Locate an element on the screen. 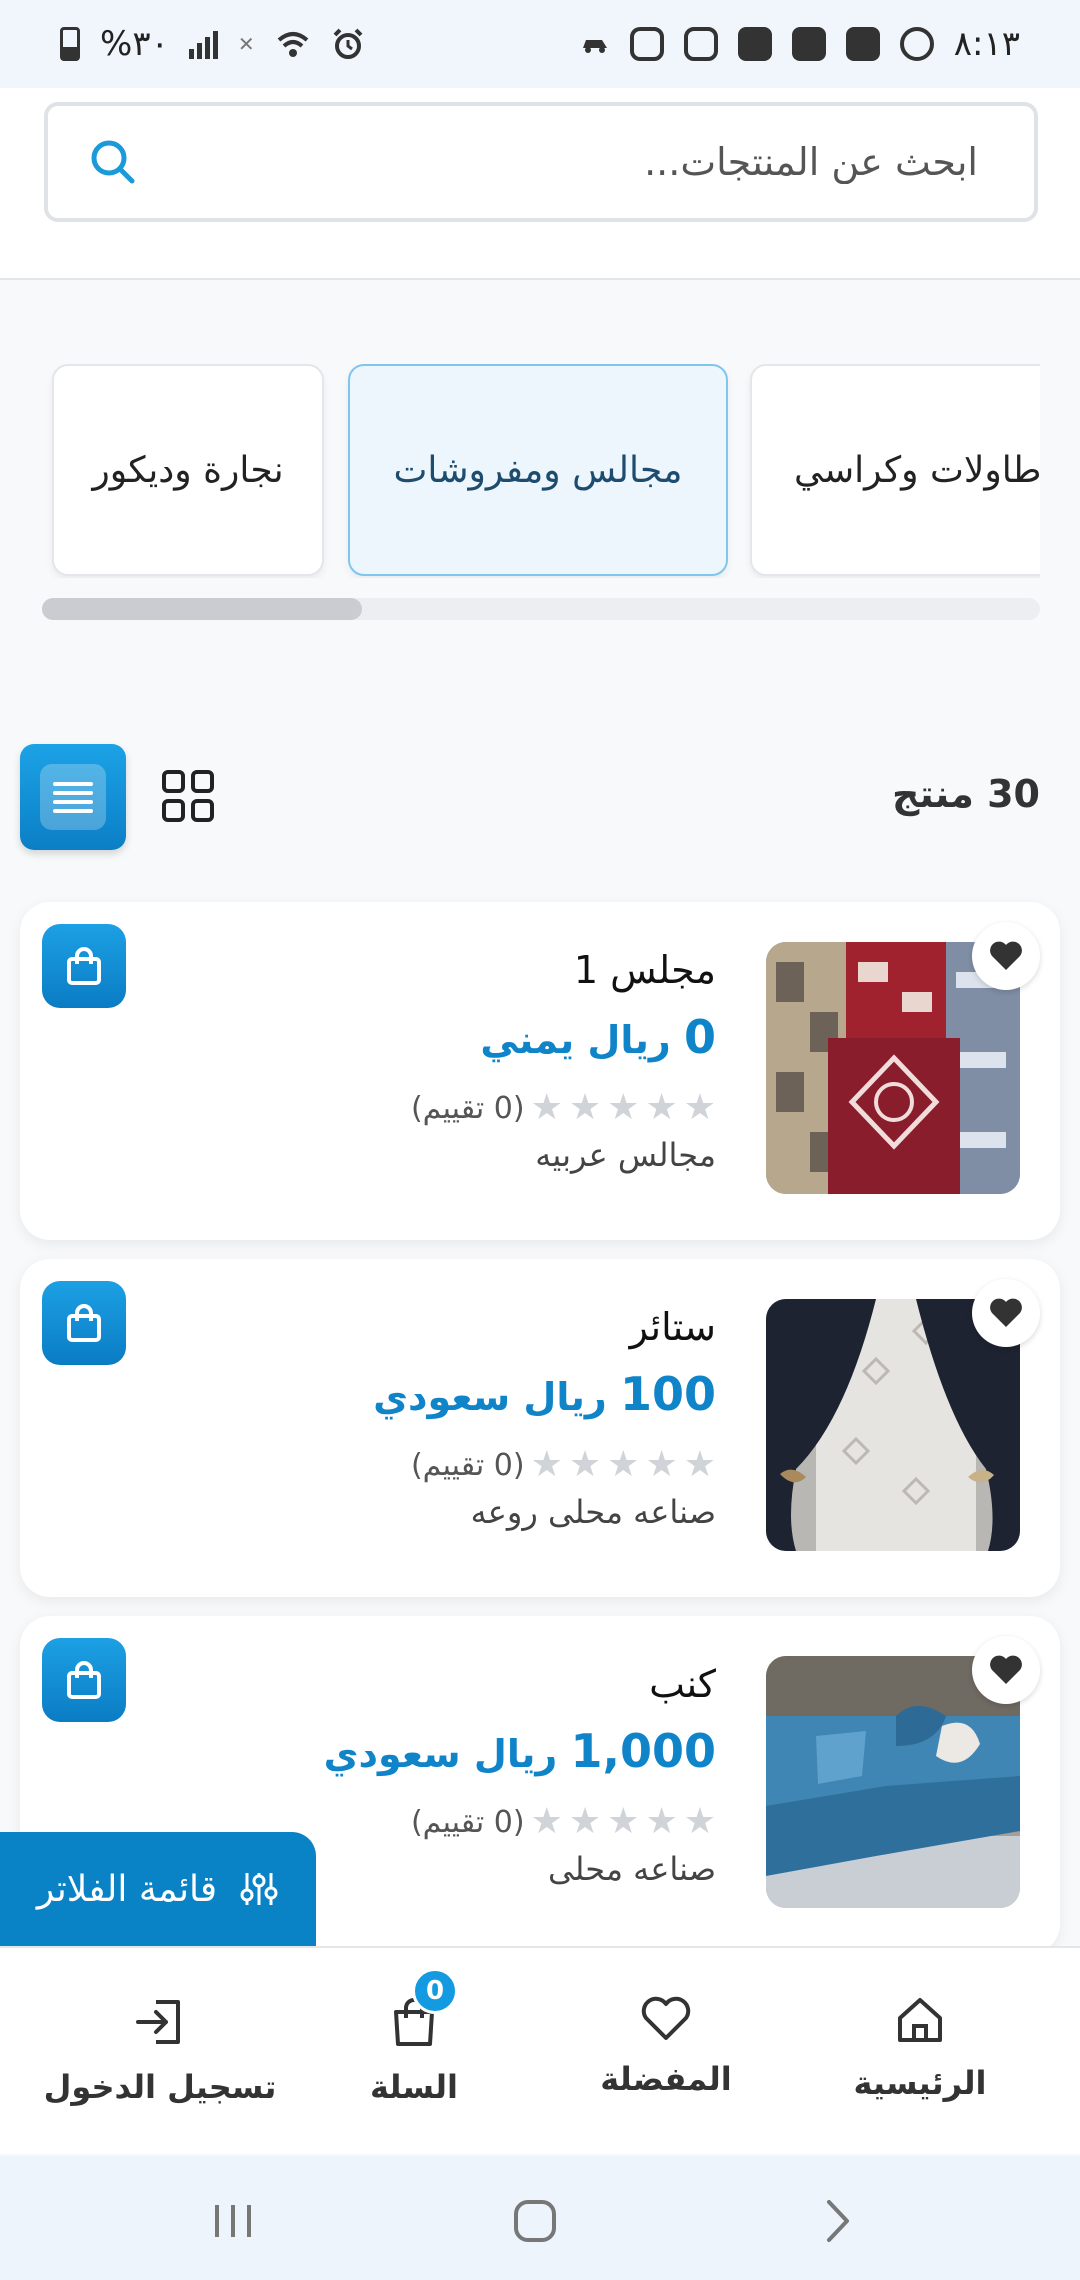  recent-apps-button is located at coordinates (233, 2221).